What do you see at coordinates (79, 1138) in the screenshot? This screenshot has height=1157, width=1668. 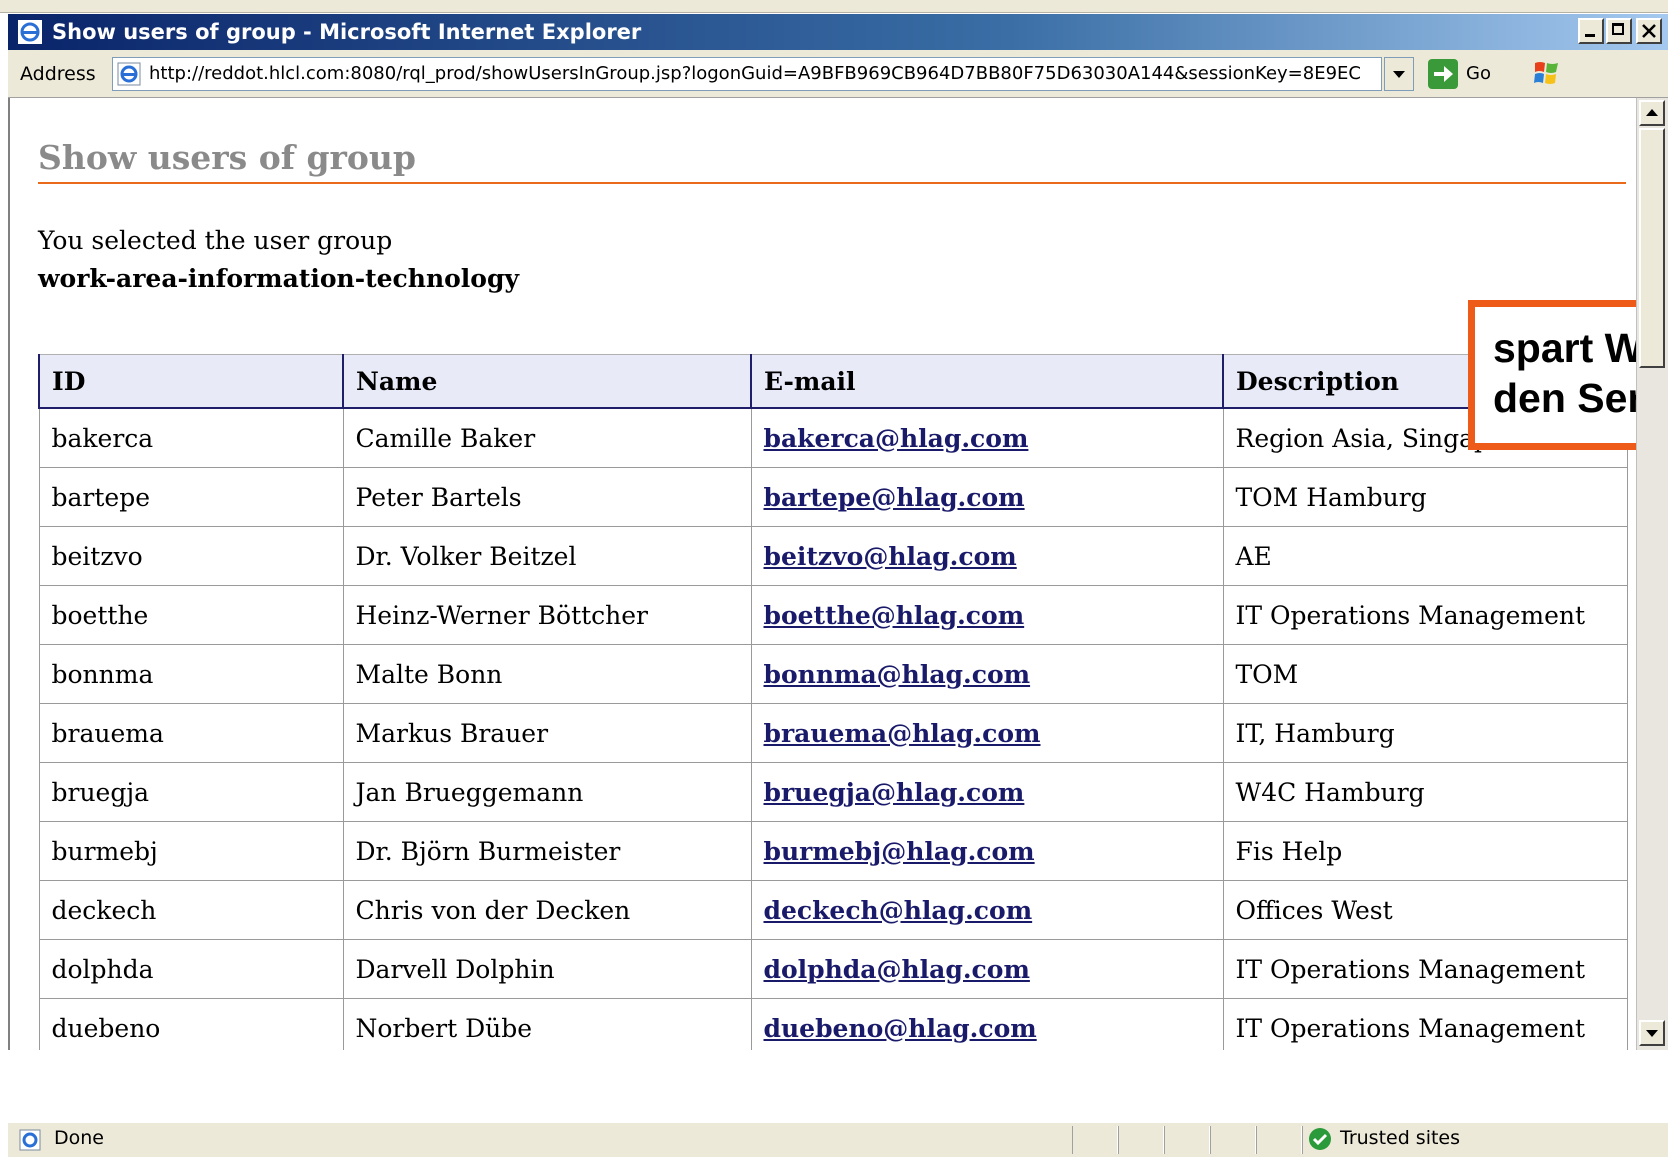 I see `status-text: Done` at bounding box center [79, 1138].